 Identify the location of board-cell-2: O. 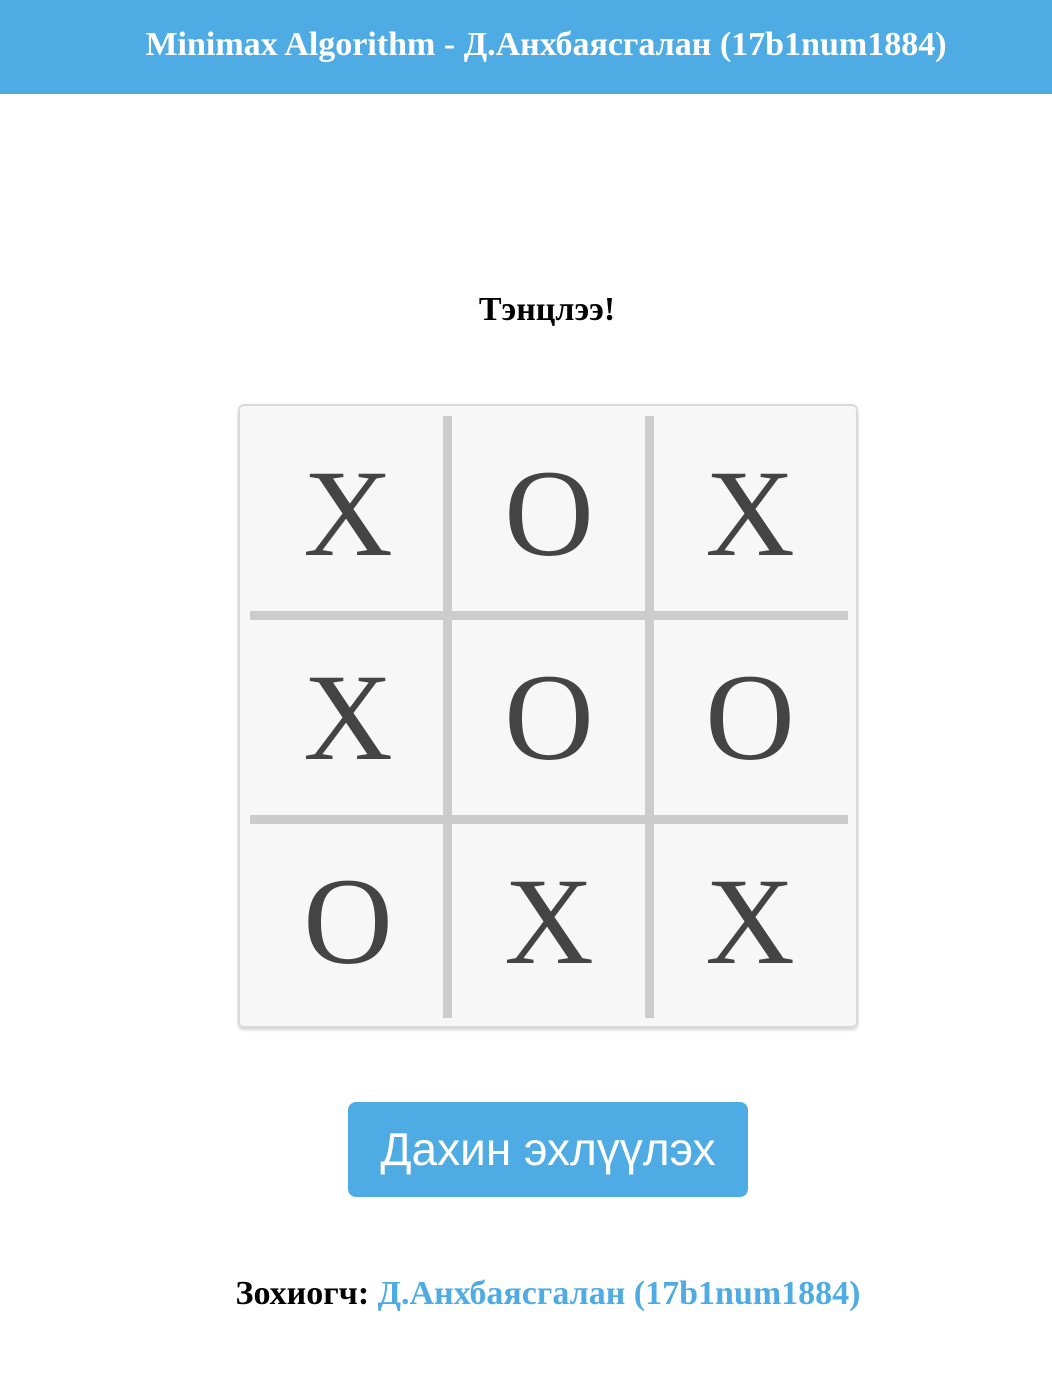
(549, 514).